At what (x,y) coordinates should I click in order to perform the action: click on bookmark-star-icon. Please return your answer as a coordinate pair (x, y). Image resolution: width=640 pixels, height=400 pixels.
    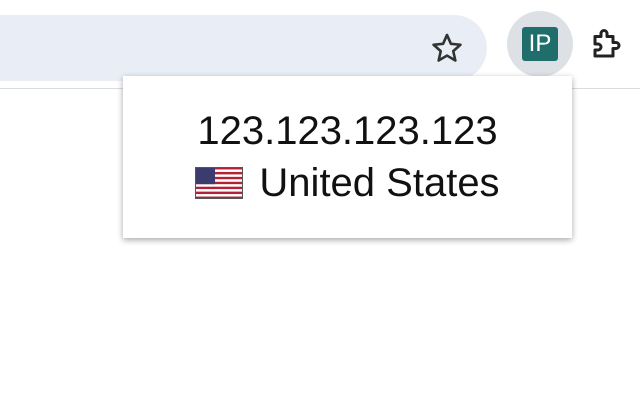
    Looking at the image, I should click on (447, 48).